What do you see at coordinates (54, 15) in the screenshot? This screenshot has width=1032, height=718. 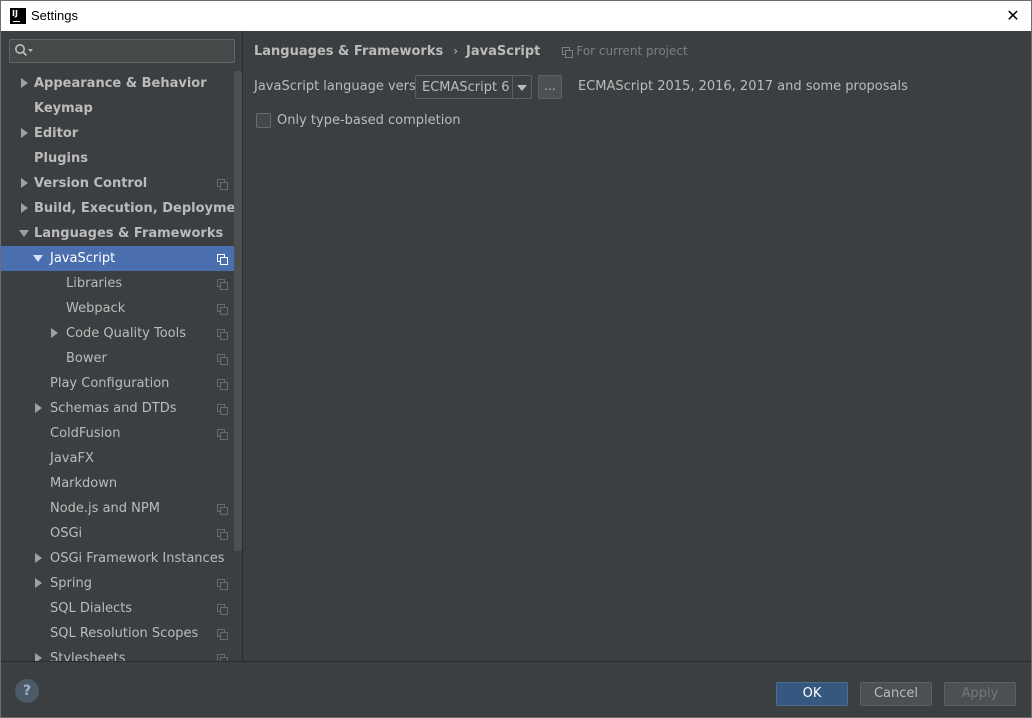 I see `window-title: Settings` at bounding box center [54, 15].